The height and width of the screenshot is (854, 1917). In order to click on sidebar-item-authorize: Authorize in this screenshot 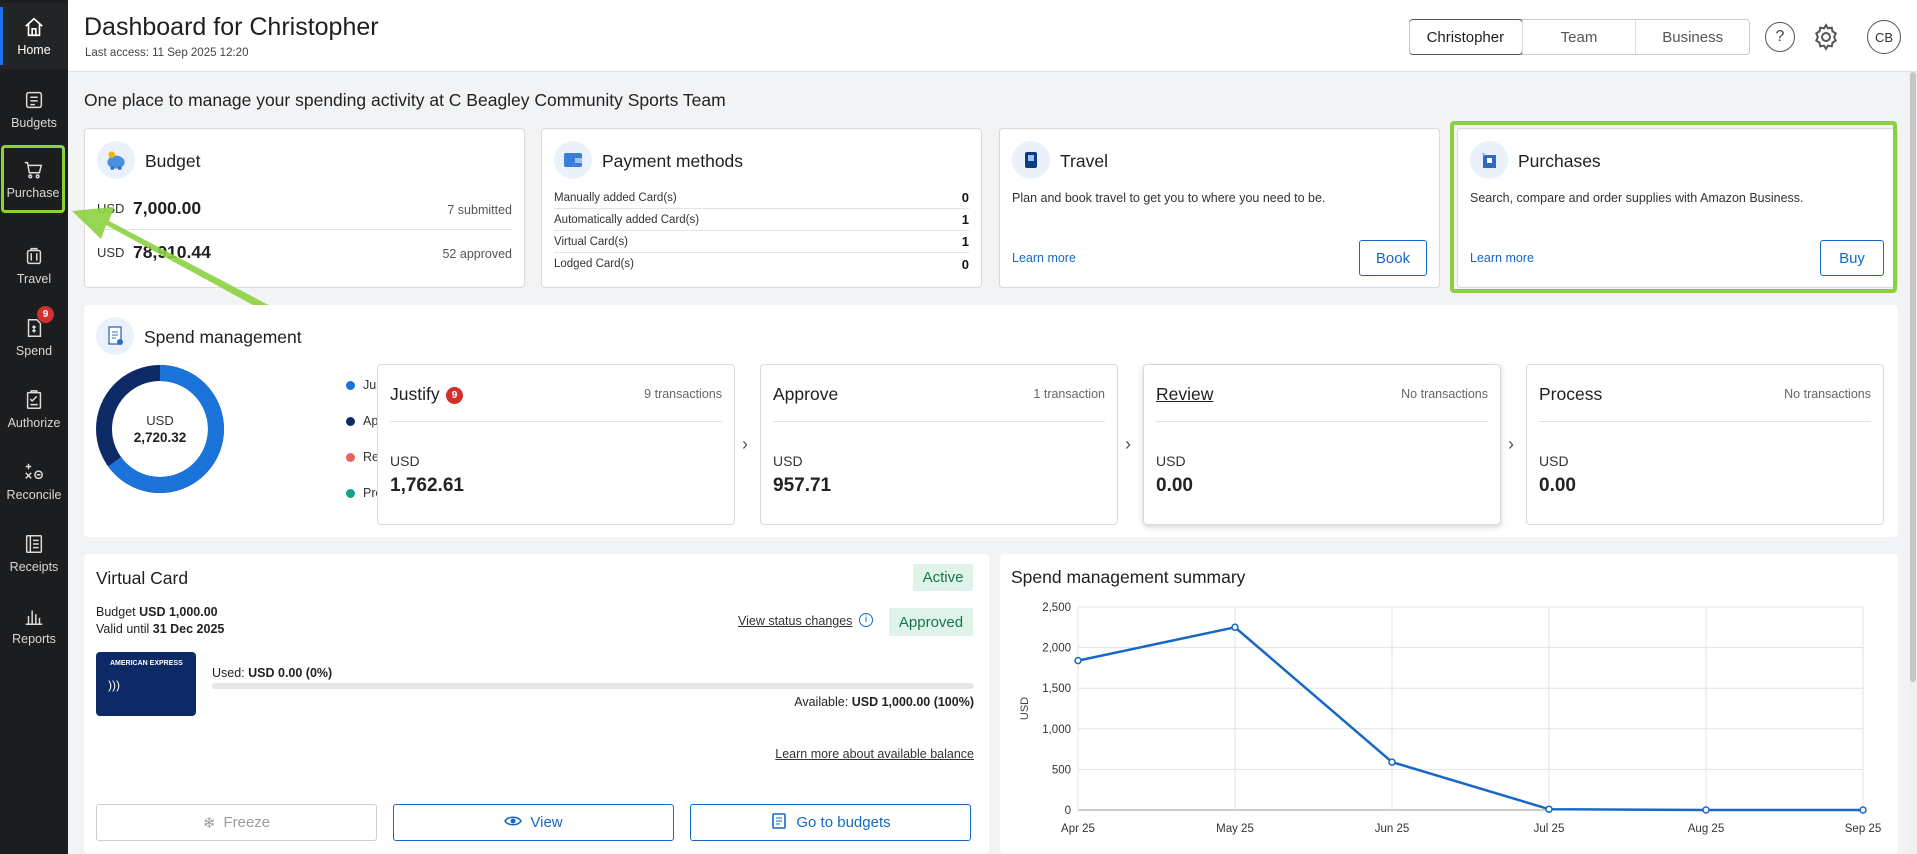, I will do `click(34, 409)`.